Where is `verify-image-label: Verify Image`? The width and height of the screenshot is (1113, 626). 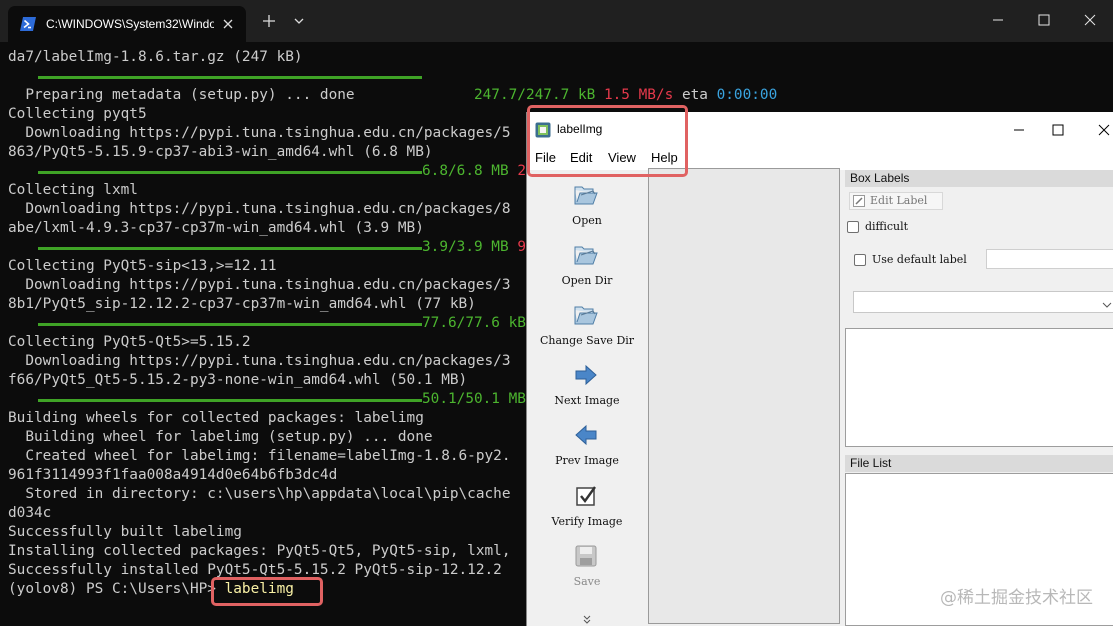 verify-image-label: Verify Image is located at coordinates (587, 521).